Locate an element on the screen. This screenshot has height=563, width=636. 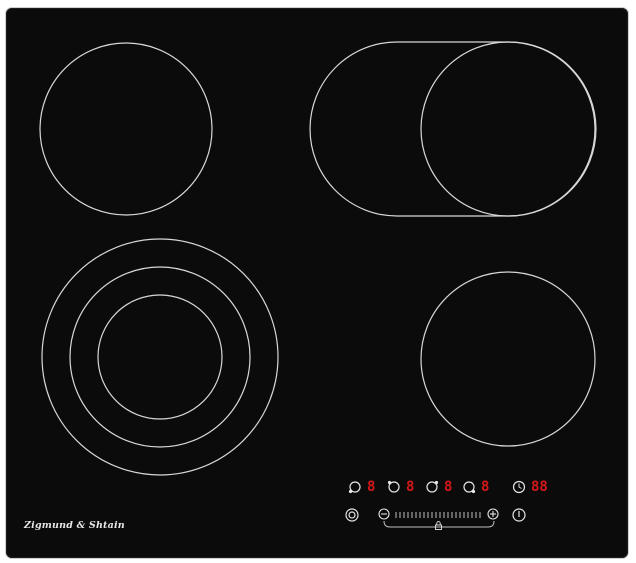
brand-logo: Zigmund & Shtain is located at coordinates (74, 525).